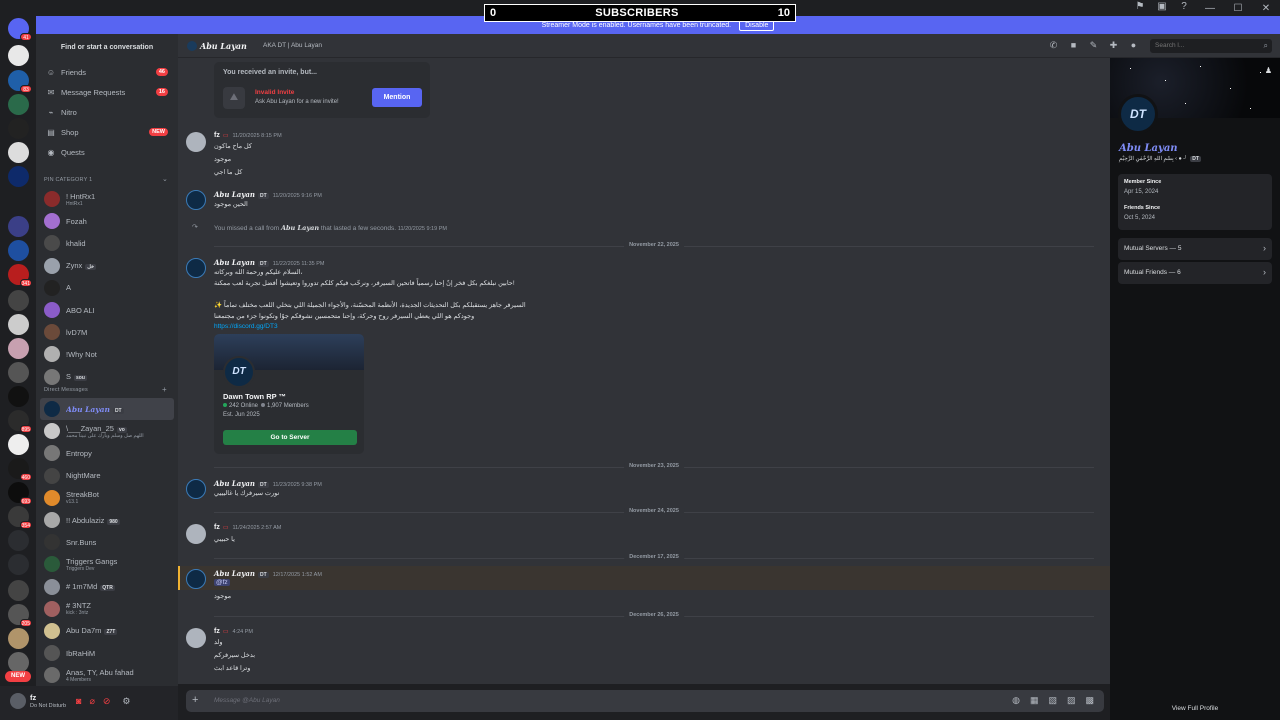 Image resolution: width=1280 pixels, height=720 pixels. I want to click on call-icon: ✆, so click(1053, 45).